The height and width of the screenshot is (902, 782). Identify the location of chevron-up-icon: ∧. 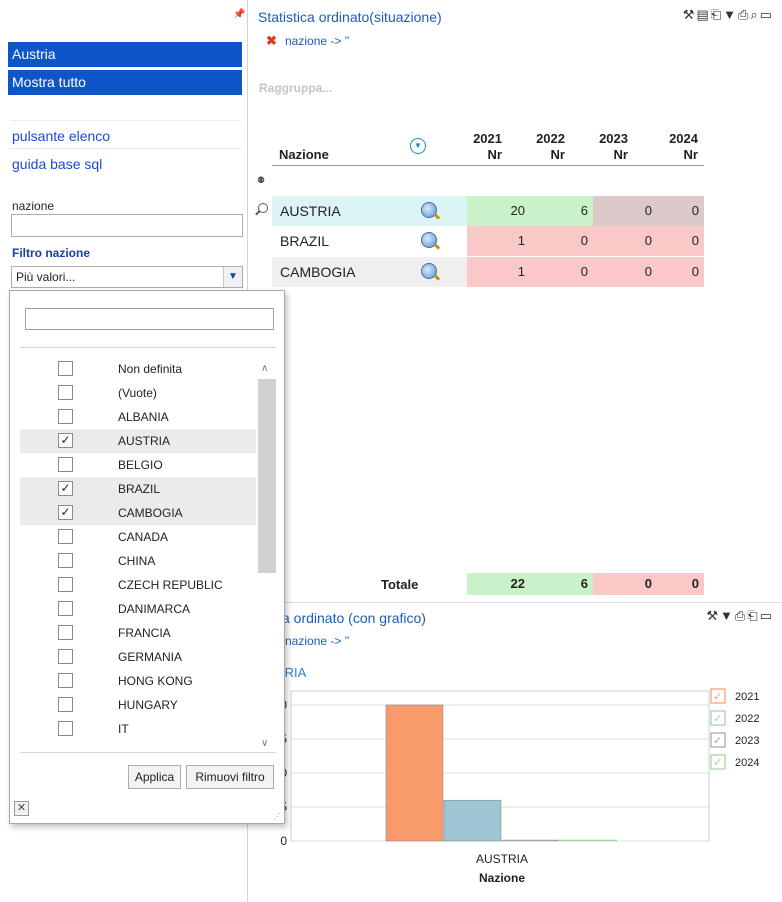
(264, 368).